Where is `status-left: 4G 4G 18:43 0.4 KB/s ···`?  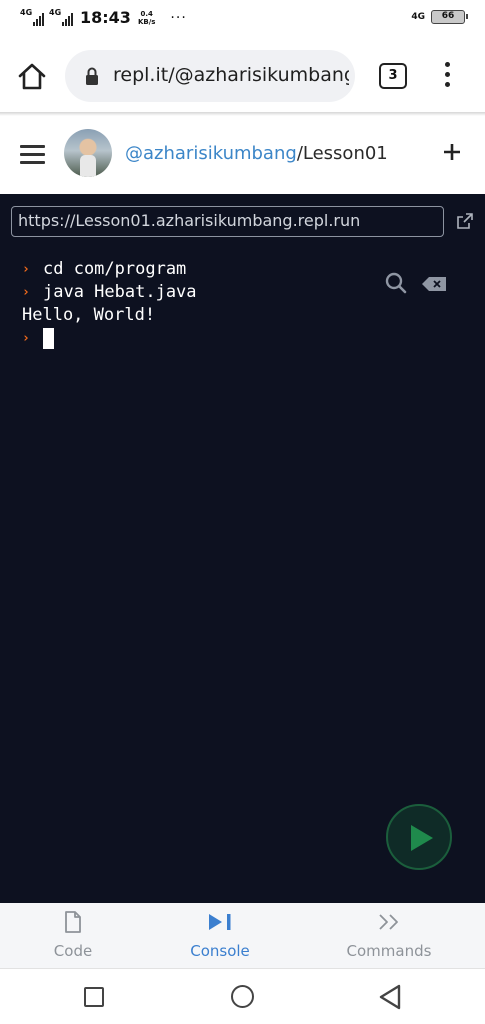 status-left: 4G 4G 18:43 0.4 KB/s ··· is located at coordinates (103, 17).